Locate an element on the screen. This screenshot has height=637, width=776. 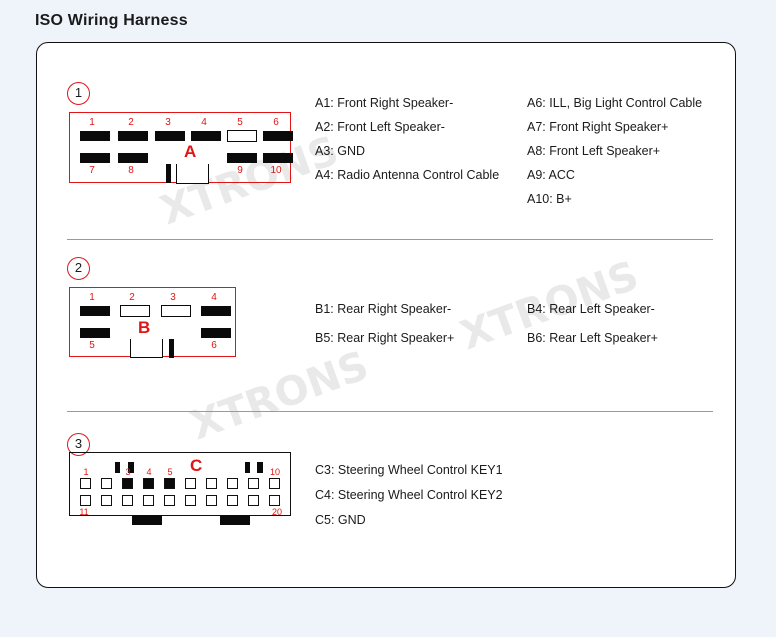
connector-group-label: A is located at coordinates (190, 151).